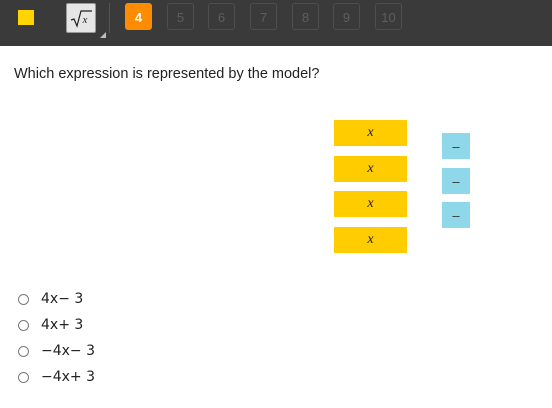  What do you see at coordinates (263, 16) in the screenshot?
I see `question-number-7: 7` at bounding box center [263, 16].